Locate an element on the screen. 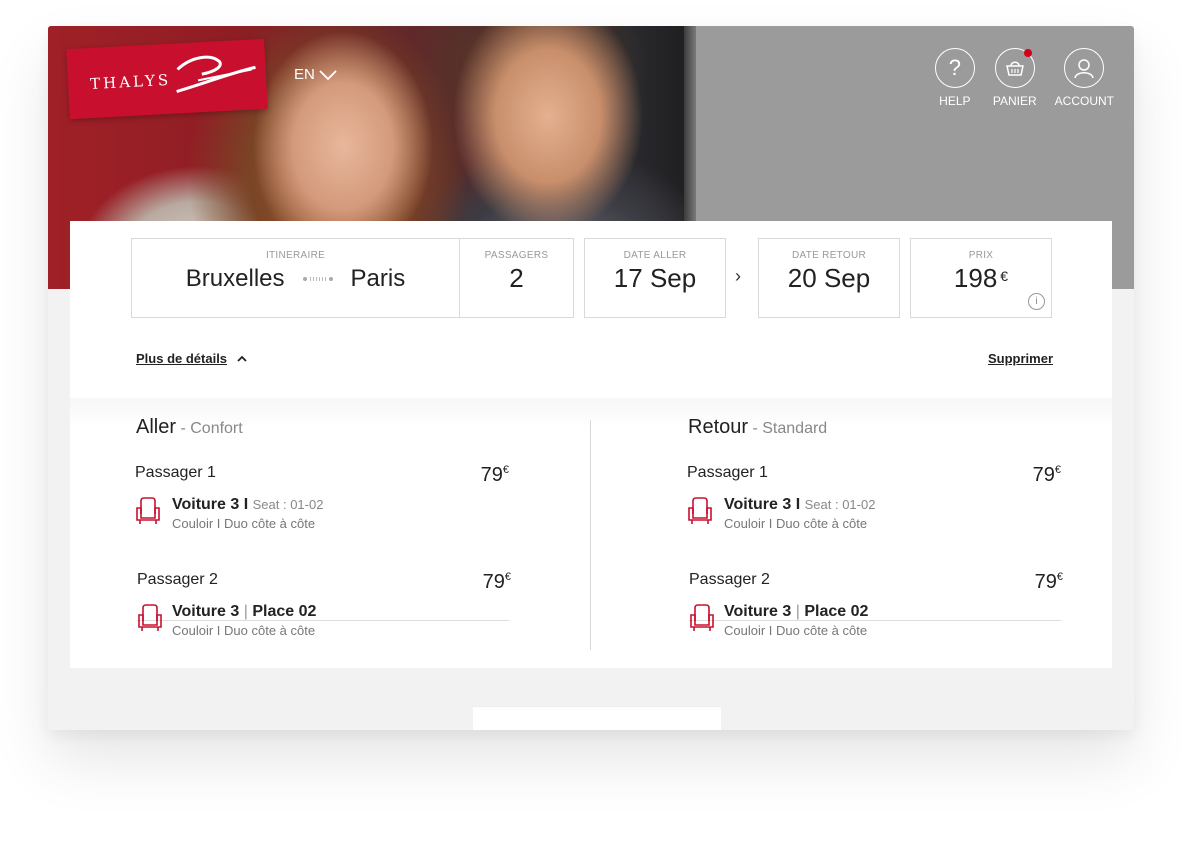 This screenshot has width=1182, height=856. departure-date-label: DATE ALLER is located at coordinates (655, 255).